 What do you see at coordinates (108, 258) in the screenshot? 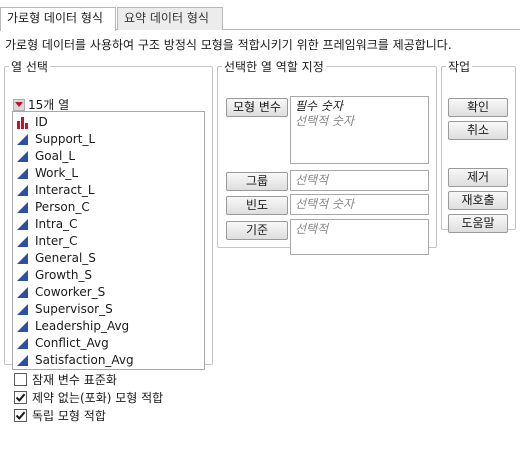
I see `column-list-item: General_S` at bounding box center [108, 258].